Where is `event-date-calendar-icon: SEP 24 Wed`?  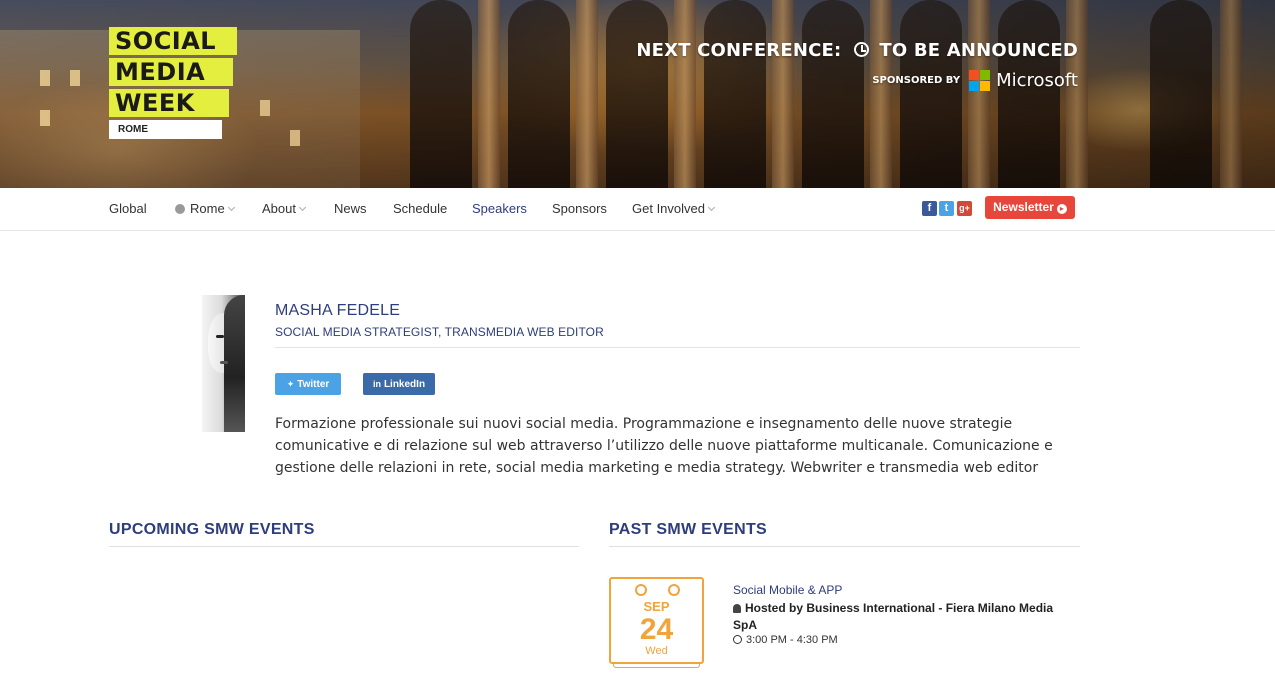
event-date-calendar-icon: SEP 24 Wed is located at coordinates (656, 622).